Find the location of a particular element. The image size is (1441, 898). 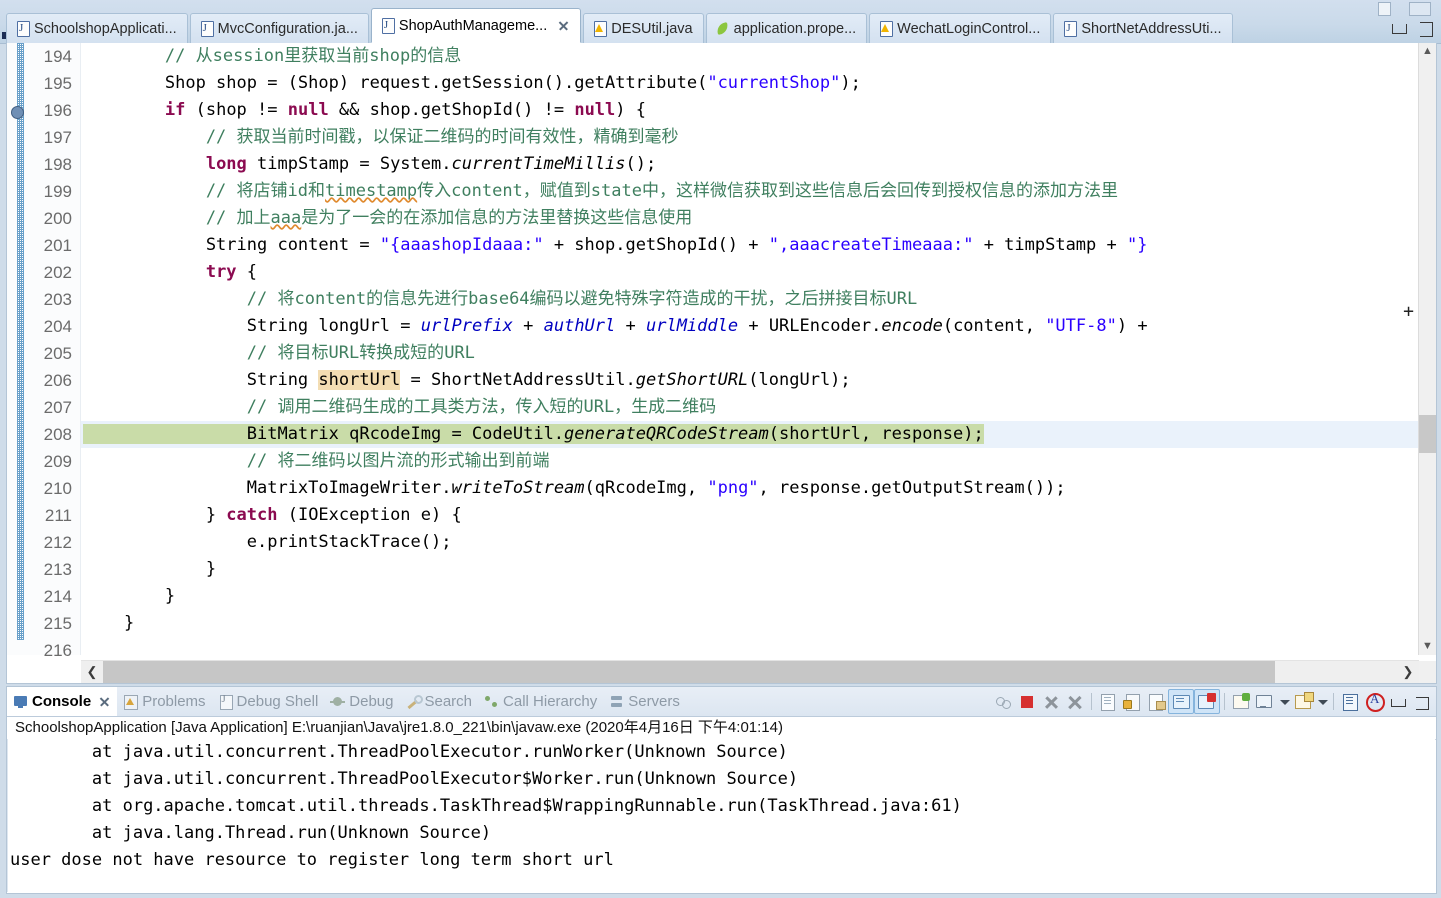

tab-call-hierarchy: Call Hierarchy is located at coordinates (540, 701).